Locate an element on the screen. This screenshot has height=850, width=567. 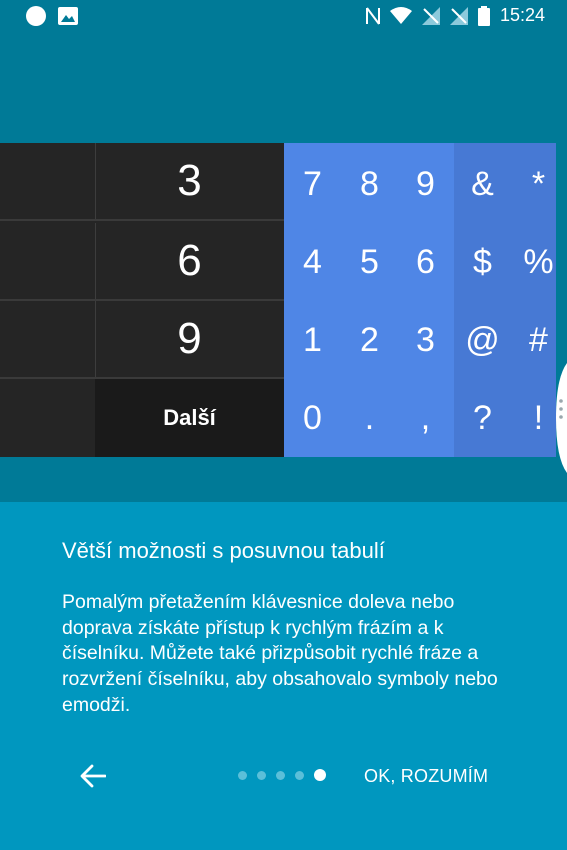
keypad-key: 3 is located at coordinates (425, 339).